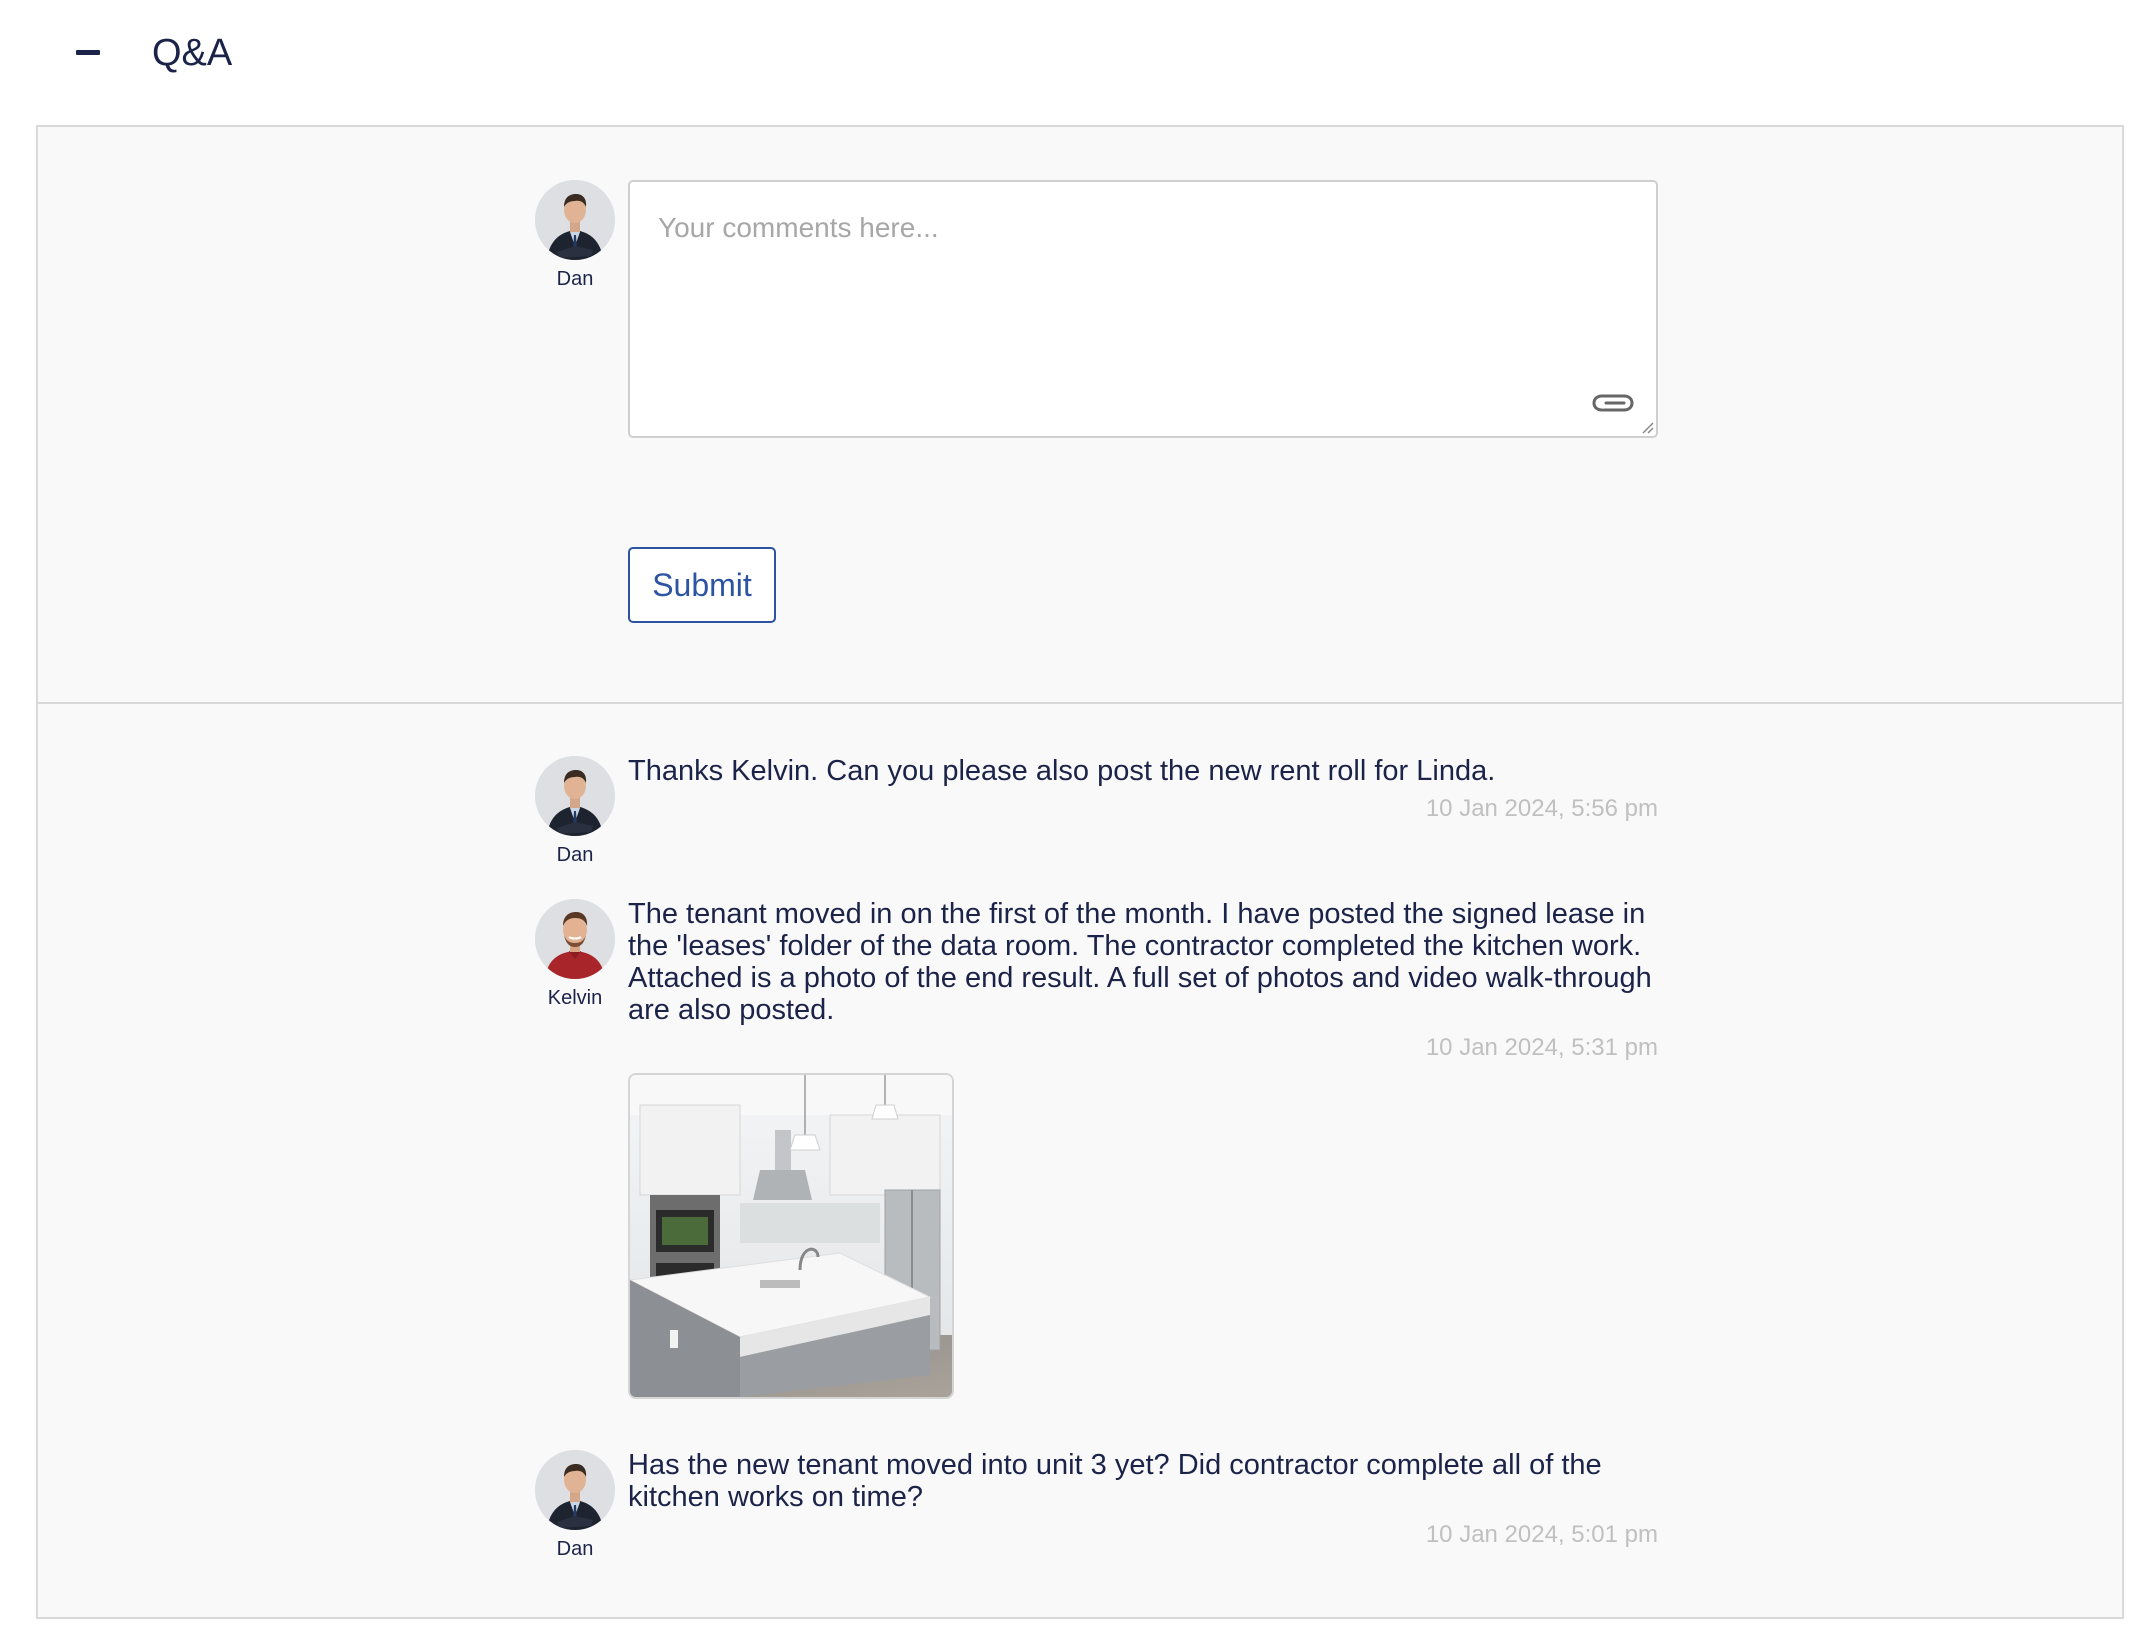 Image resolution: width=2152 pixels, height=1646 pixels. Describe the element at coordinates (1647, 427) in the screenshot. I see `resize-grip-icon` at that location.